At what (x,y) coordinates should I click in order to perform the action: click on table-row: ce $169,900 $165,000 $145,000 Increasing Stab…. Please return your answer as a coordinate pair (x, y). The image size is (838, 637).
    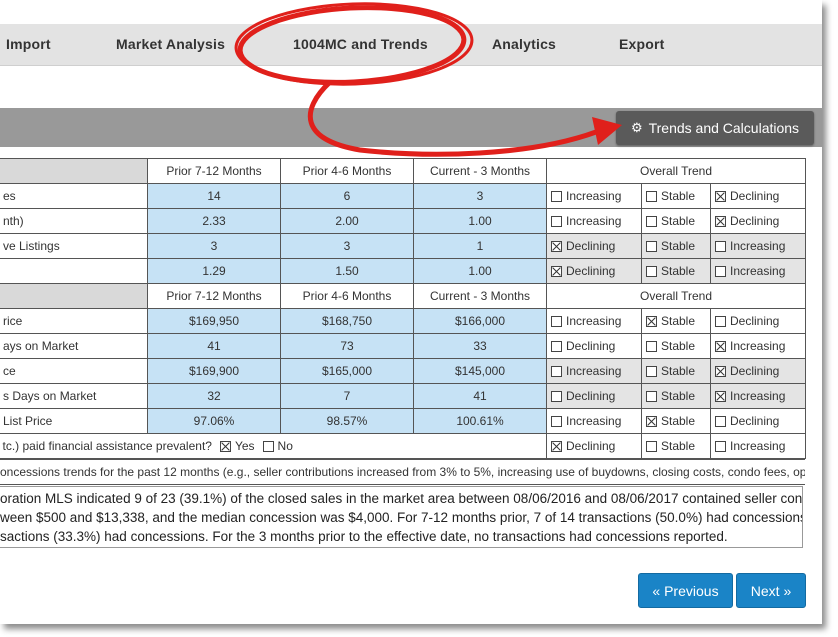
    Looking at the image, I should click on (403, 371).